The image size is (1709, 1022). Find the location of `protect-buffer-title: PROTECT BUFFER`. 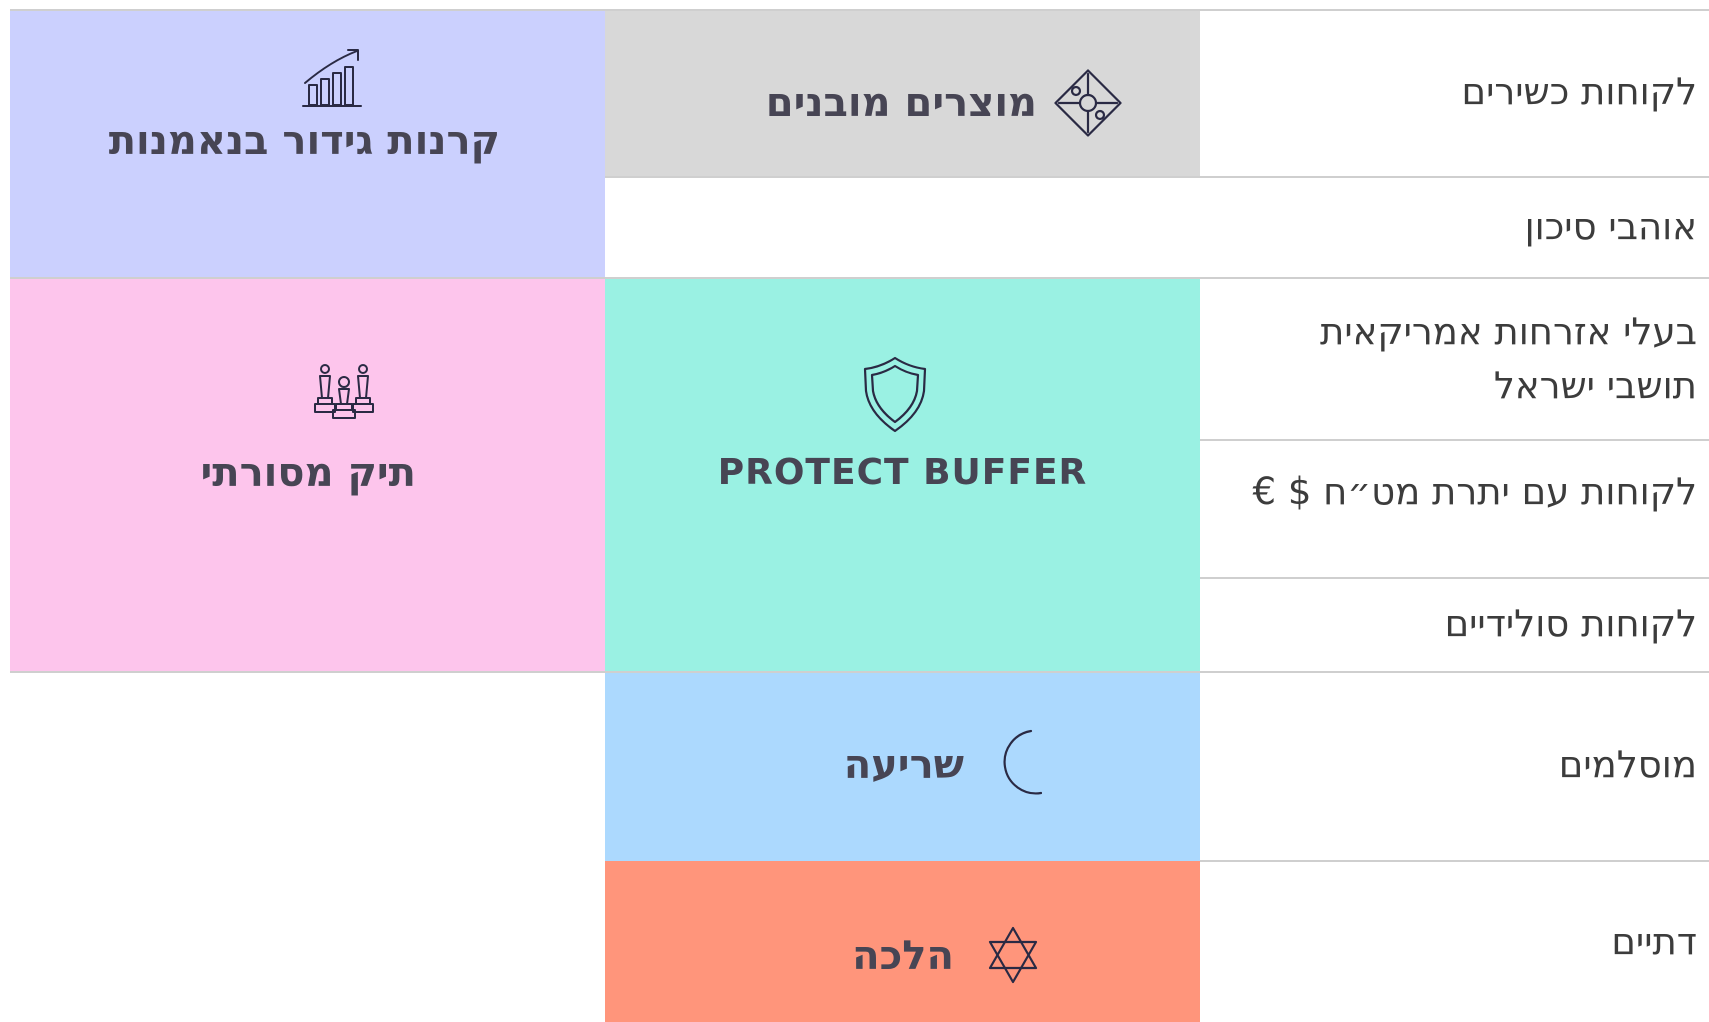

protect-buffer-title: PROTECT BUFFER is located at coordinates (902, 472).